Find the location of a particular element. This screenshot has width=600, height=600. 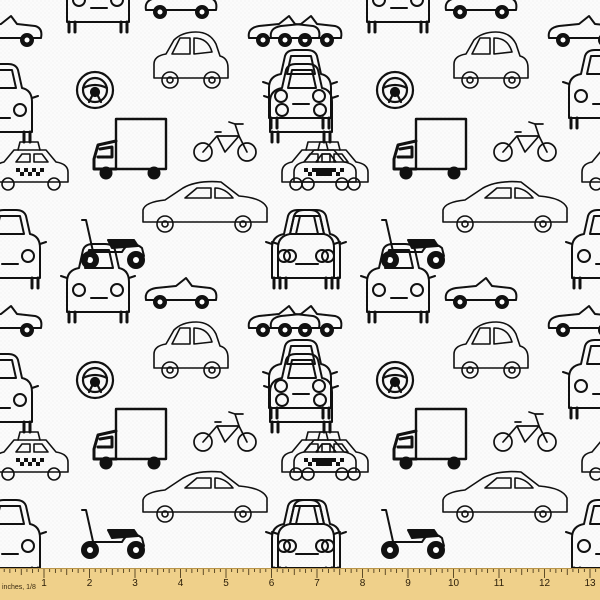

ruler-number: 2 is located at coordinates (89, 583).